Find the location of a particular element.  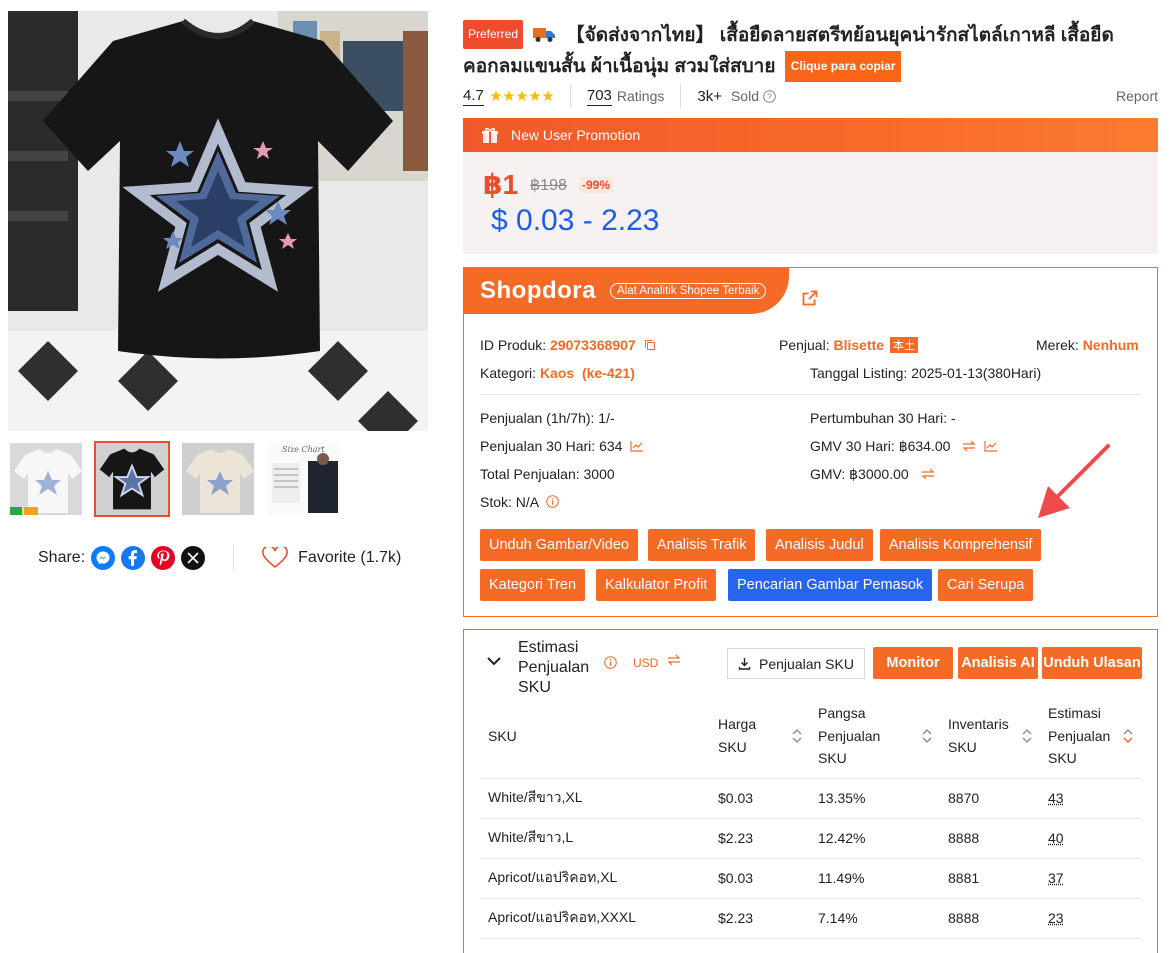

download-sku-sales-label: Penjualan SKU is located at coordinates (806, 664).